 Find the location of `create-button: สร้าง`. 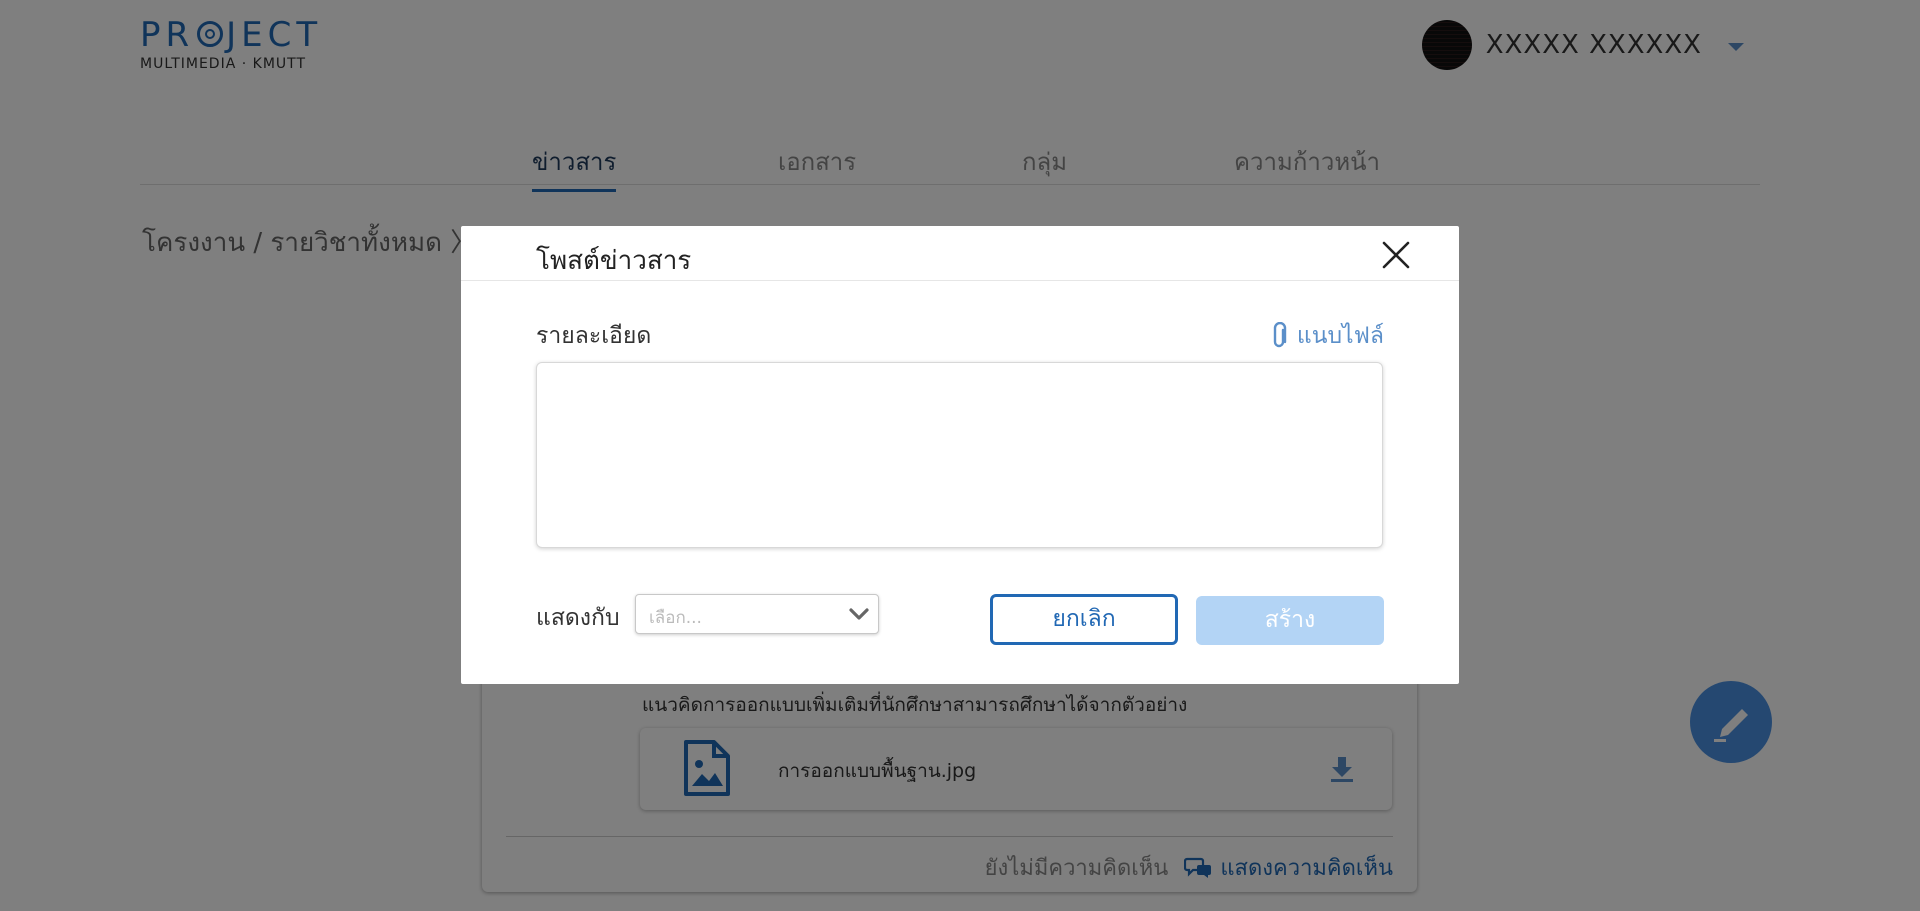

create-button: สร้าง is located at coordinates (1290, 620).